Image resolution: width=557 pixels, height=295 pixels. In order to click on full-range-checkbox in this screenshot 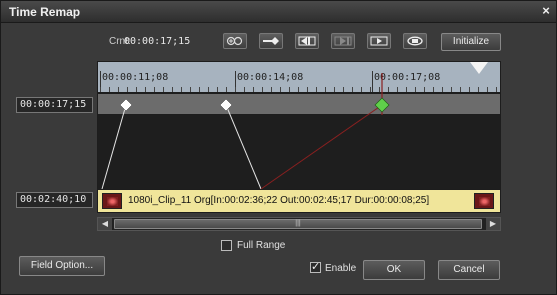, I will do `click(226, 245)`.